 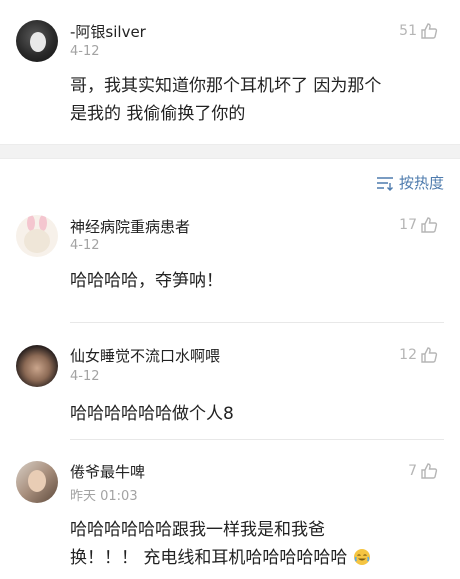 I want to click on username: 神经病院重病患者, so click(x=130, y=226).